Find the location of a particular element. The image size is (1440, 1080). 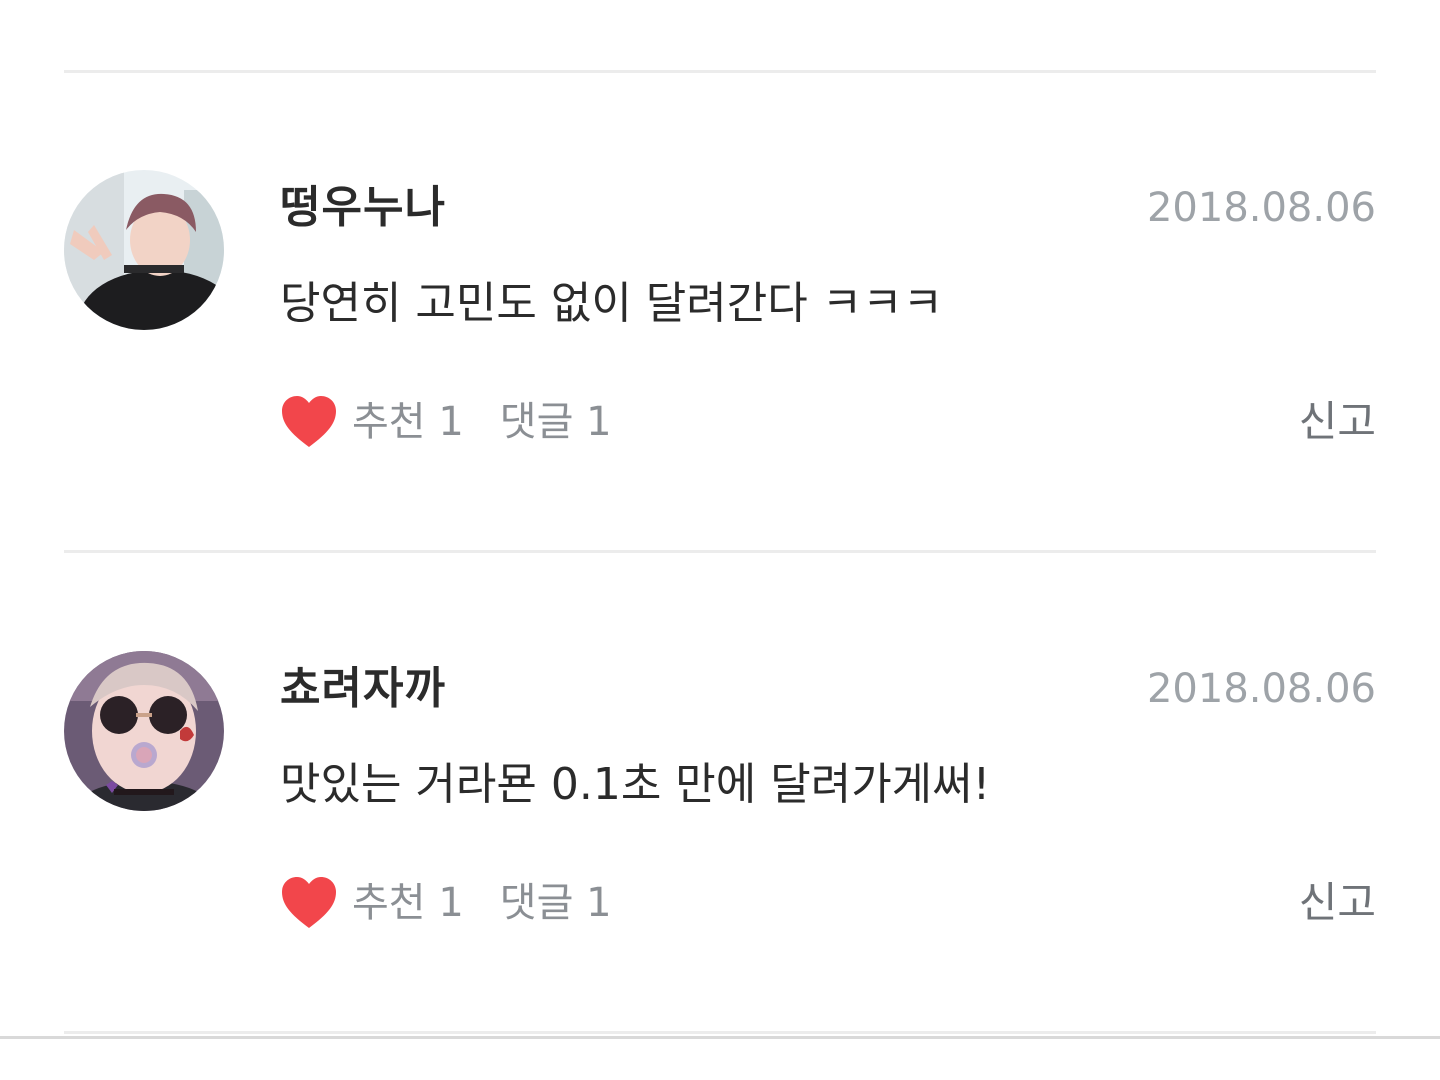

divider-middle is located at coordinates (720, 551).